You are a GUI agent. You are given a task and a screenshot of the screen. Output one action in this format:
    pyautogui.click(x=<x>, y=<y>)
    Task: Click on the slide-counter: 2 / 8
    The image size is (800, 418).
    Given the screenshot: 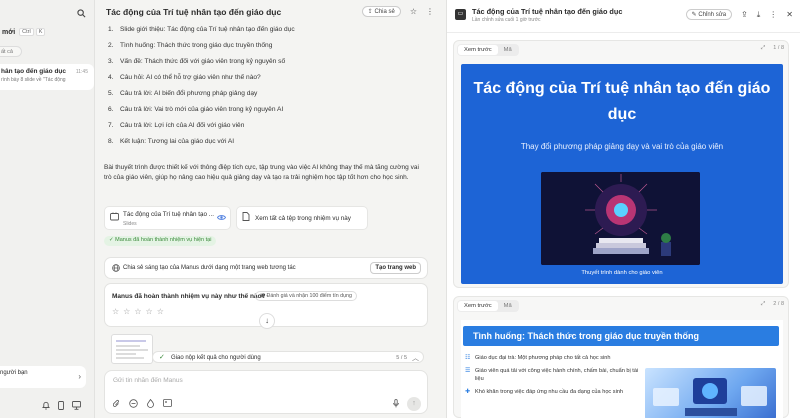 What is the action you would take?
    pyautogui.click(x=778, y=304)
    